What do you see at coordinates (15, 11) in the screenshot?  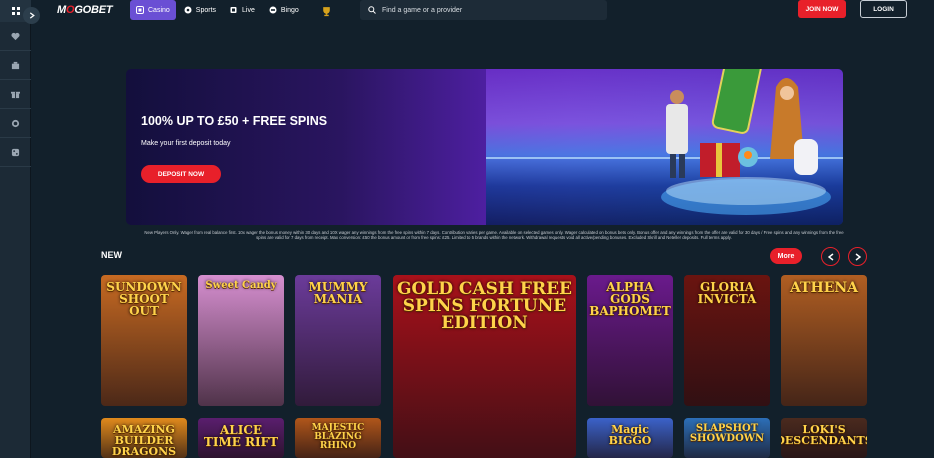 I see `grid-icon` at bounding box center [15, 11].